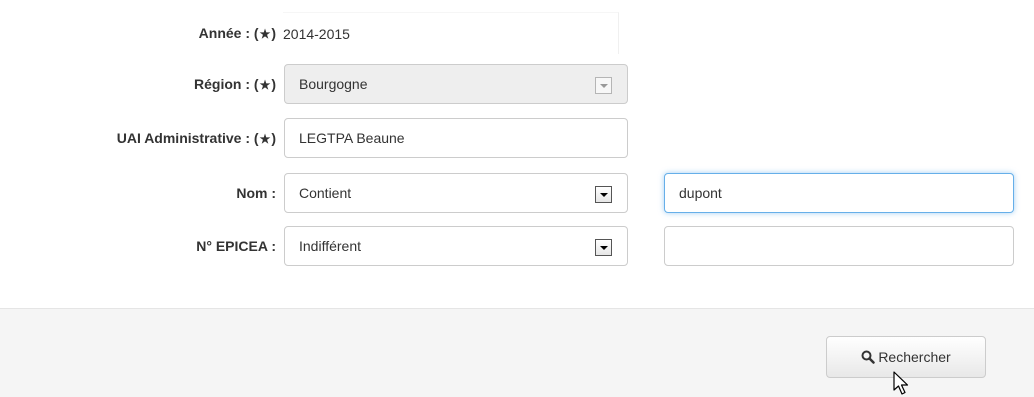  What do you see at coordinates (451, 33) in the screenshot?
I see `annee-value: 2014-2015` at bounding box center [451, 33].